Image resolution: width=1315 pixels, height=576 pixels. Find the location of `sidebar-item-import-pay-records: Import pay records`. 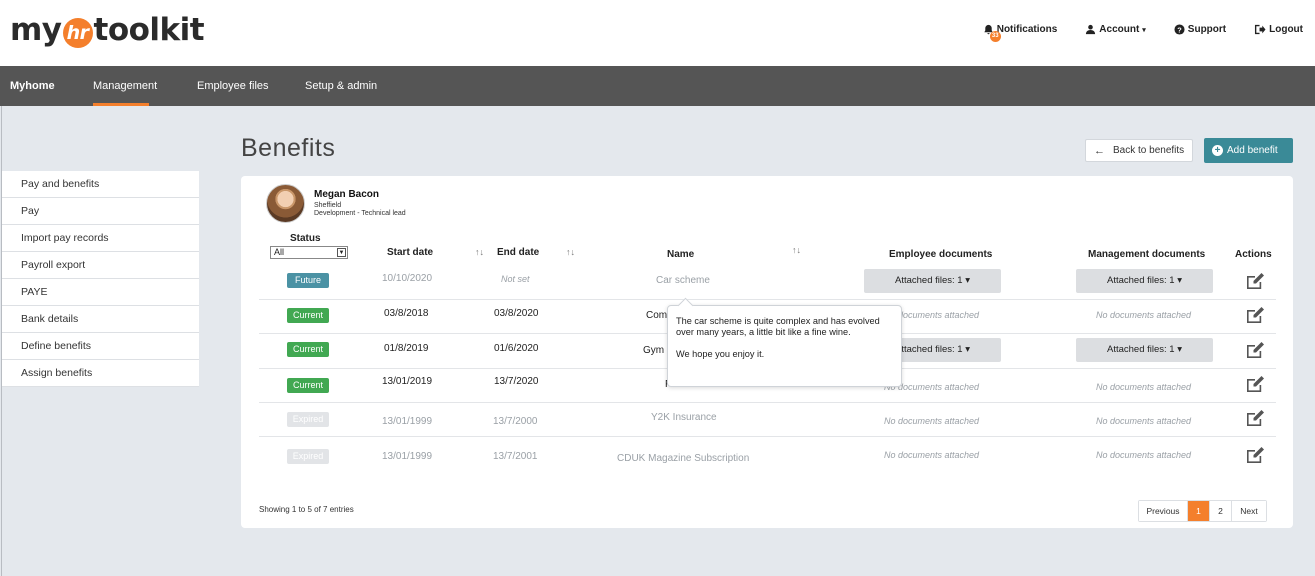

sidebar-item-import-pay-records: Import pay records is located at coordinates (100, 238).